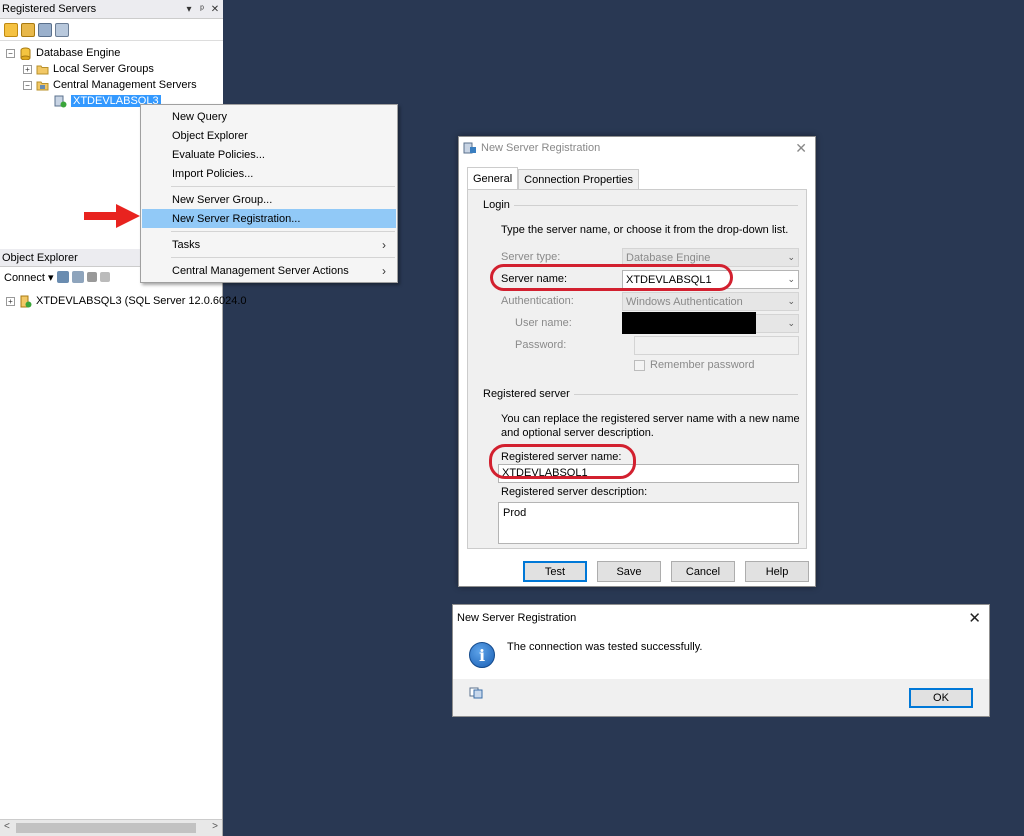 The width and height of the screenshot is (1024, 836). What do you see at coordinates (269, 244) in the screenshot?
I see `menu-item-tasks: Tasks ›` at bounding box center [269, 244].